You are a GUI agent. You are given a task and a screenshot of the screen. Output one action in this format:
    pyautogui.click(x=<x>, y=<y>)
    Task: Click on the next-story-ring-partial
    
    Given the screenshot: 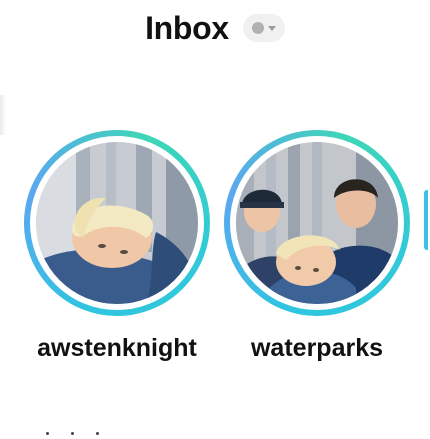 What is the action you would take?
    pyautogui.click(x=427, y=220)
    